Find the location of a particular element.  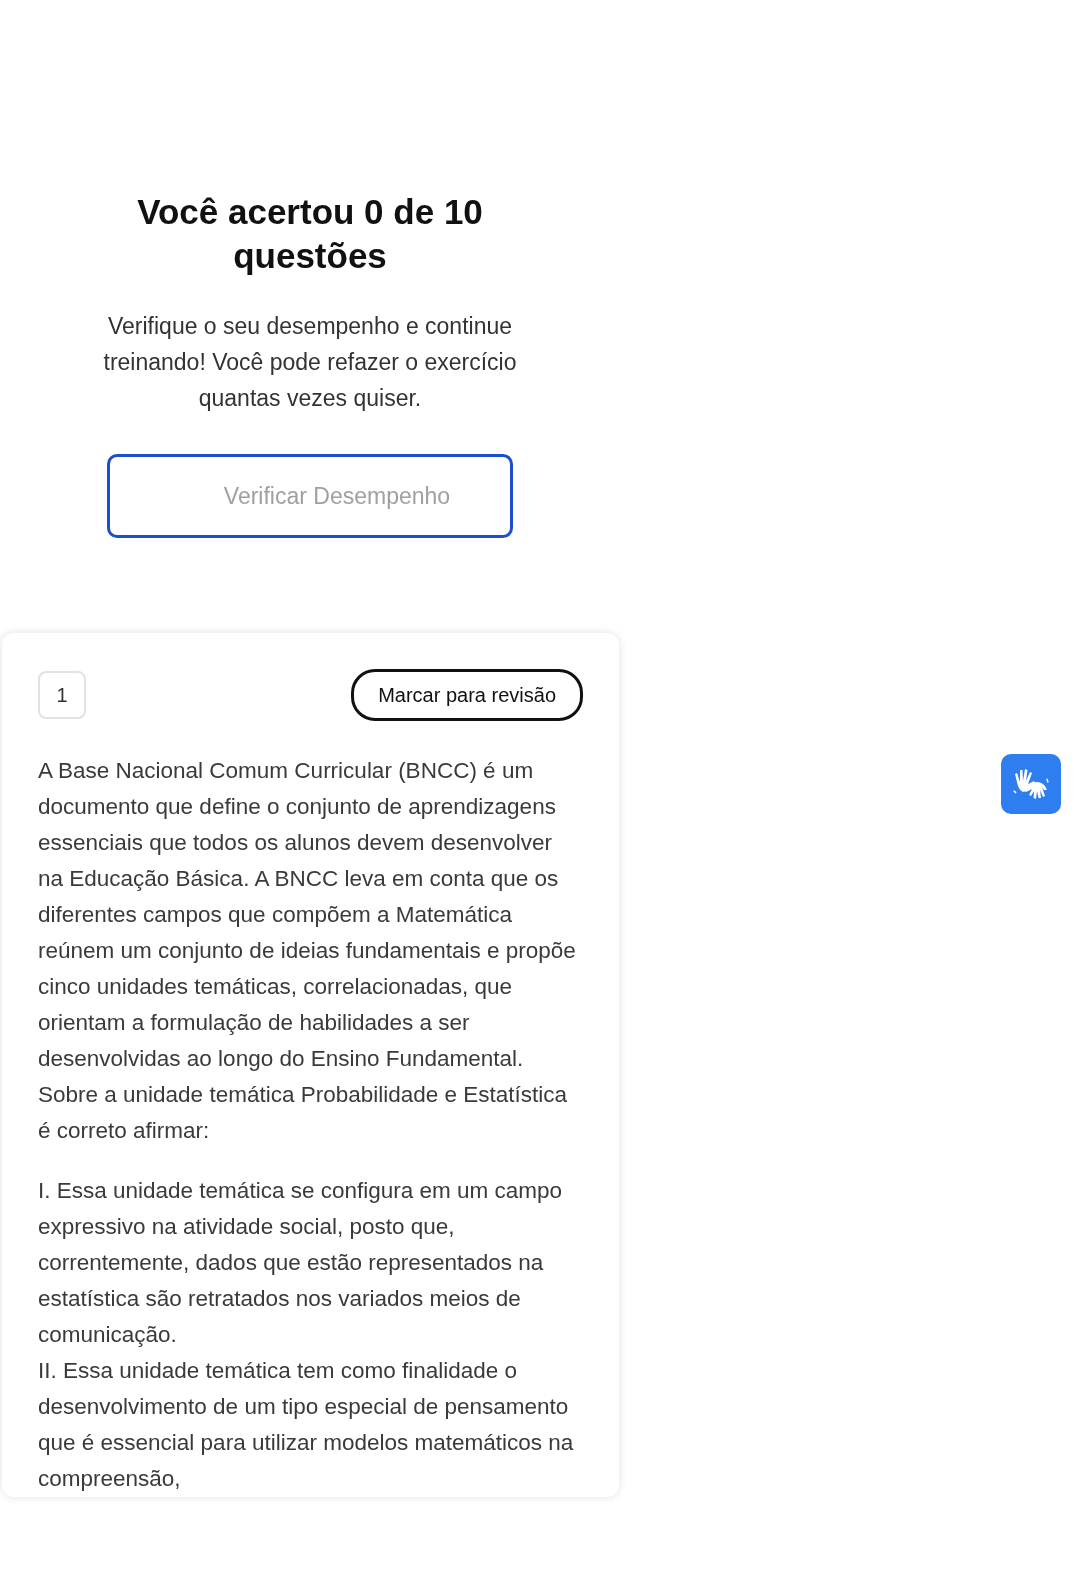

sign-language-button is located at coordinates (1031, 784).